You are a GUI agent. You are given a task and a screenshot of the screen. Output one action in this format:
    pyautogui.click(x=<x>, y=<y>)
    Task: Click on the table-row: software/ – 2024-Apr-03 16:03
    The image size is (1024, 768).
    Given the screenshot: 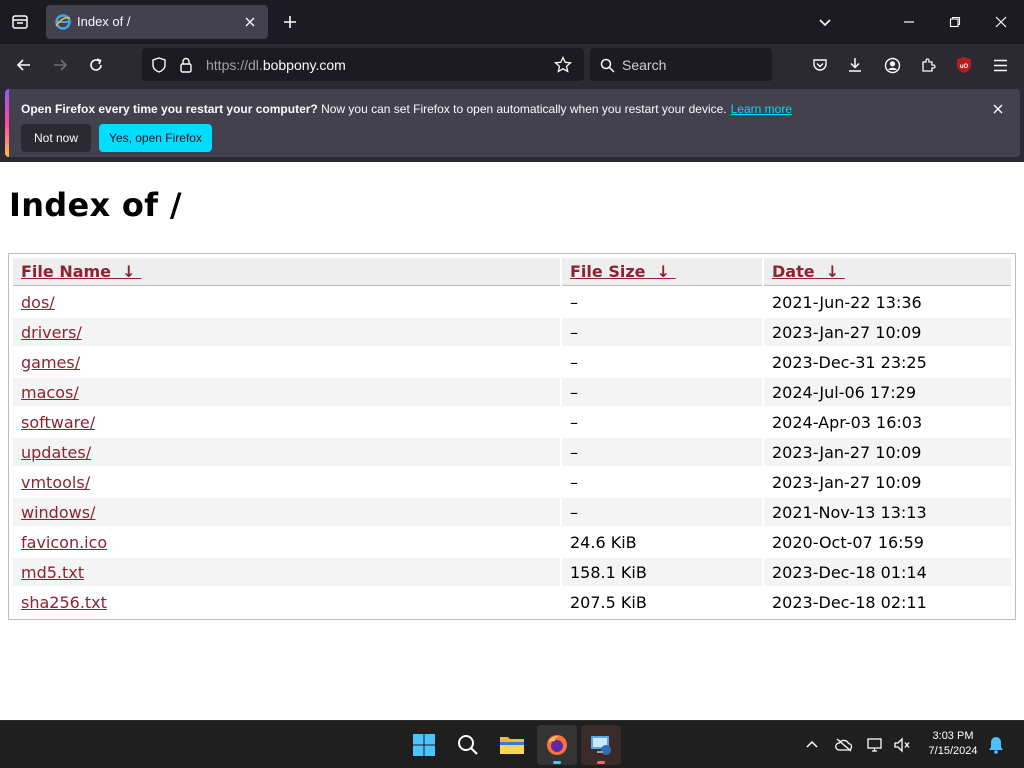 What is the action you would take?
    pyautogui.click(x=512, y=422)
    